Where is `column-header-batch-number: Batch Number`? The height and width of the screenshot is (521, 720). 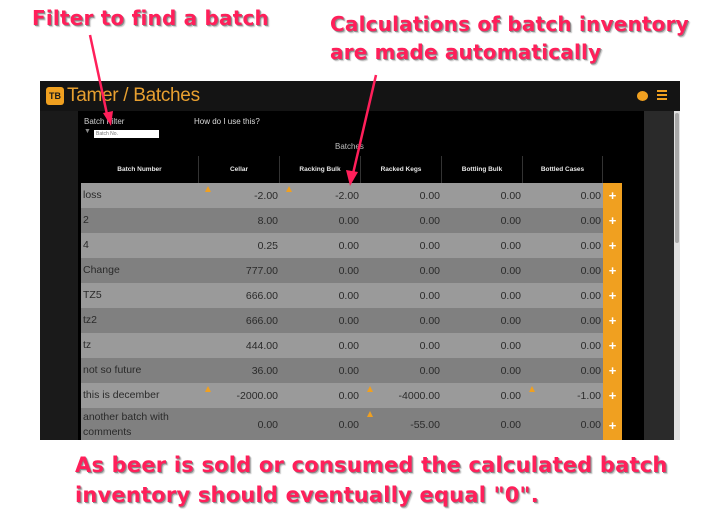 column-header-batch-number: Batch Number is located at coordinates (140, 169).